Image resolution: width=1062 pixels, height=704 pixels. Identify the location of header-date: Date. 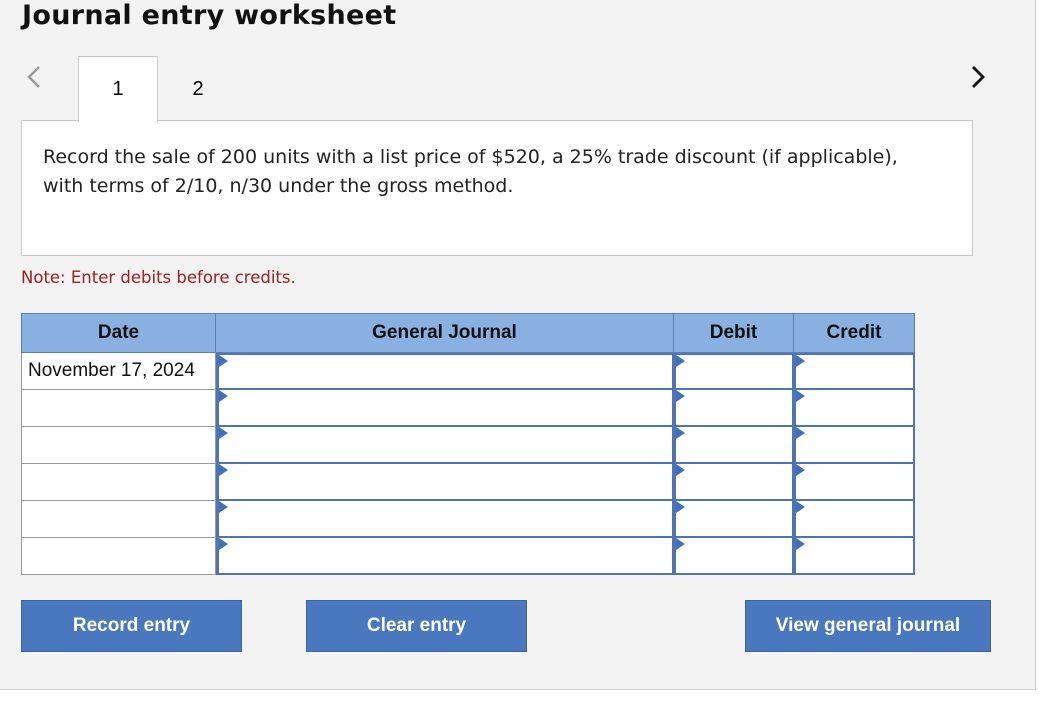
(118, 333).